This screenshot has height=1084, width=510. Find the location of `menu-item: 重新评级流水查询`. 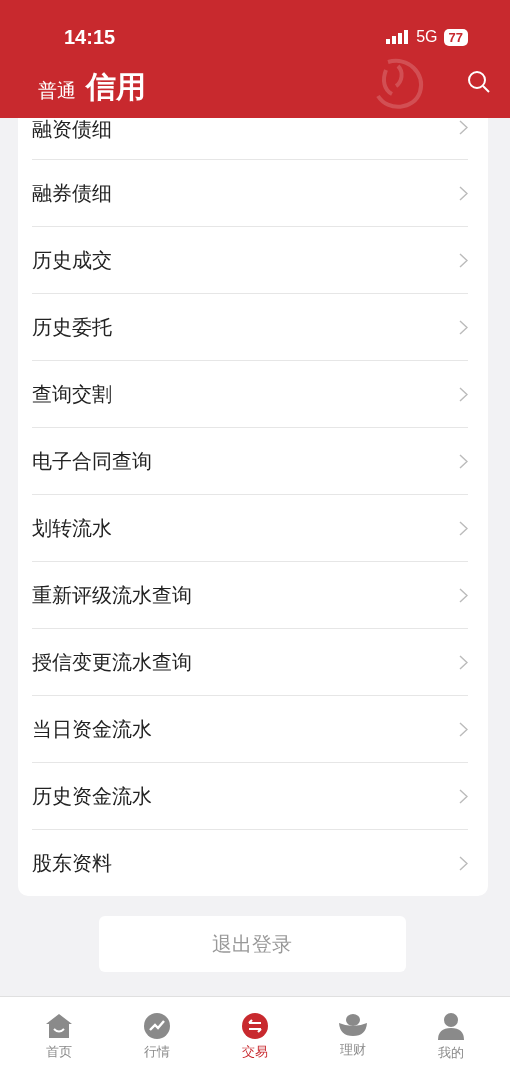

menu-item: 重新评级流水查询 is located at coordinates (250, 595).